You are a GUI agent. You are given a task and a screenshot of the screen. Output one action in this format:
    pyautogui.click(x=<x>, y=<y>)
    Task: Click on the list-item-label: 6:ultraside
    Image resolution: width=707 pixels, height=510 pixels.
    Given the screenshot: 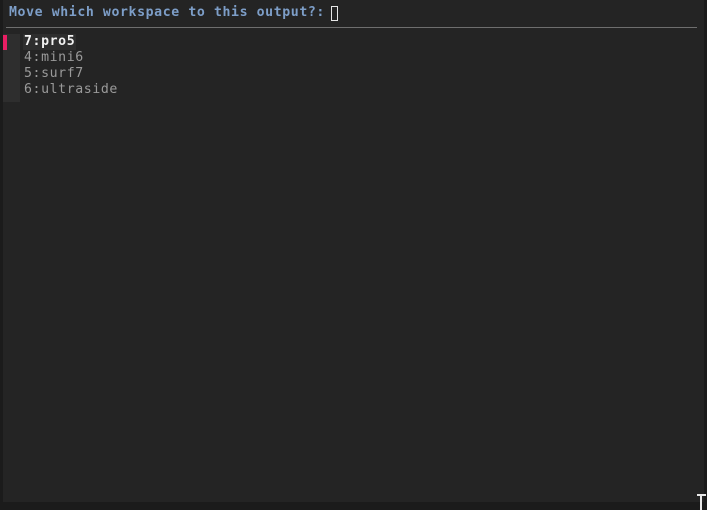 What is the action you would take?
    pyautogui.click(x=71, y=89)
    